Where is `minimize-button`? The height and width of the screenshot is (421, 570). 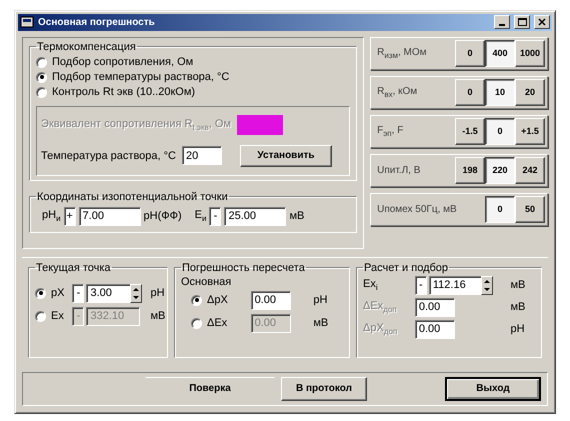
minimize-button is located at coordinates (502, 22).